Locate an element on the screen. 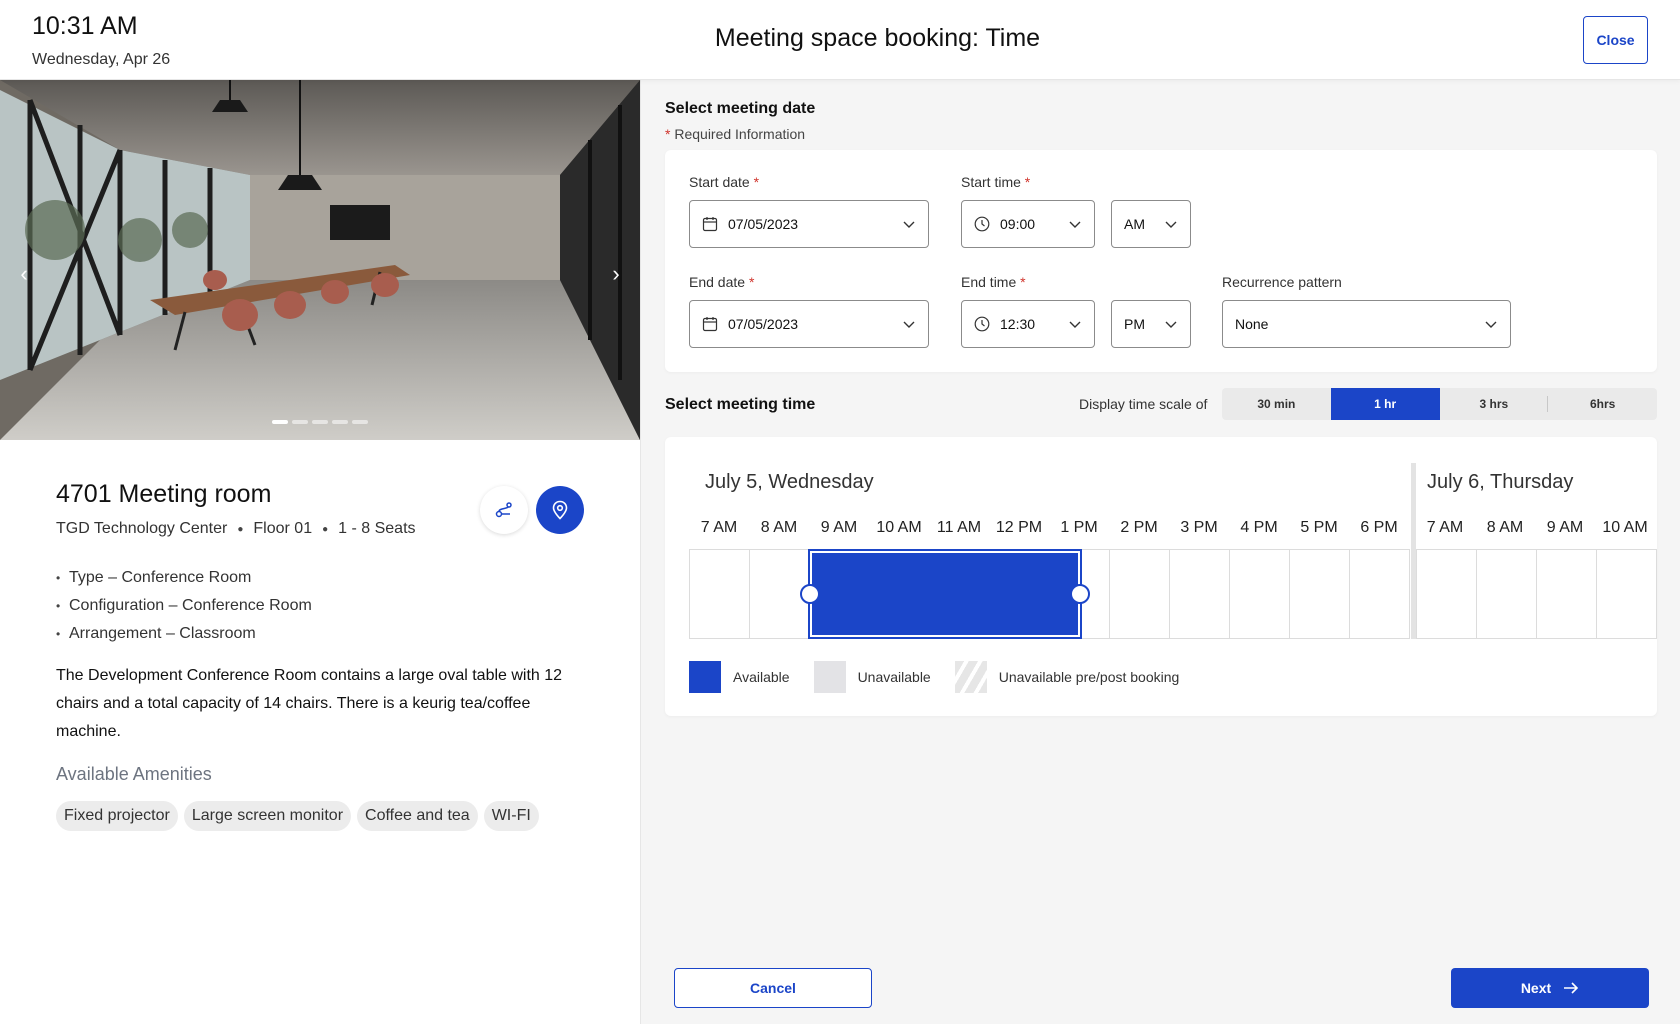  end-time-label-text: End time is located at coordinates (989, 282).